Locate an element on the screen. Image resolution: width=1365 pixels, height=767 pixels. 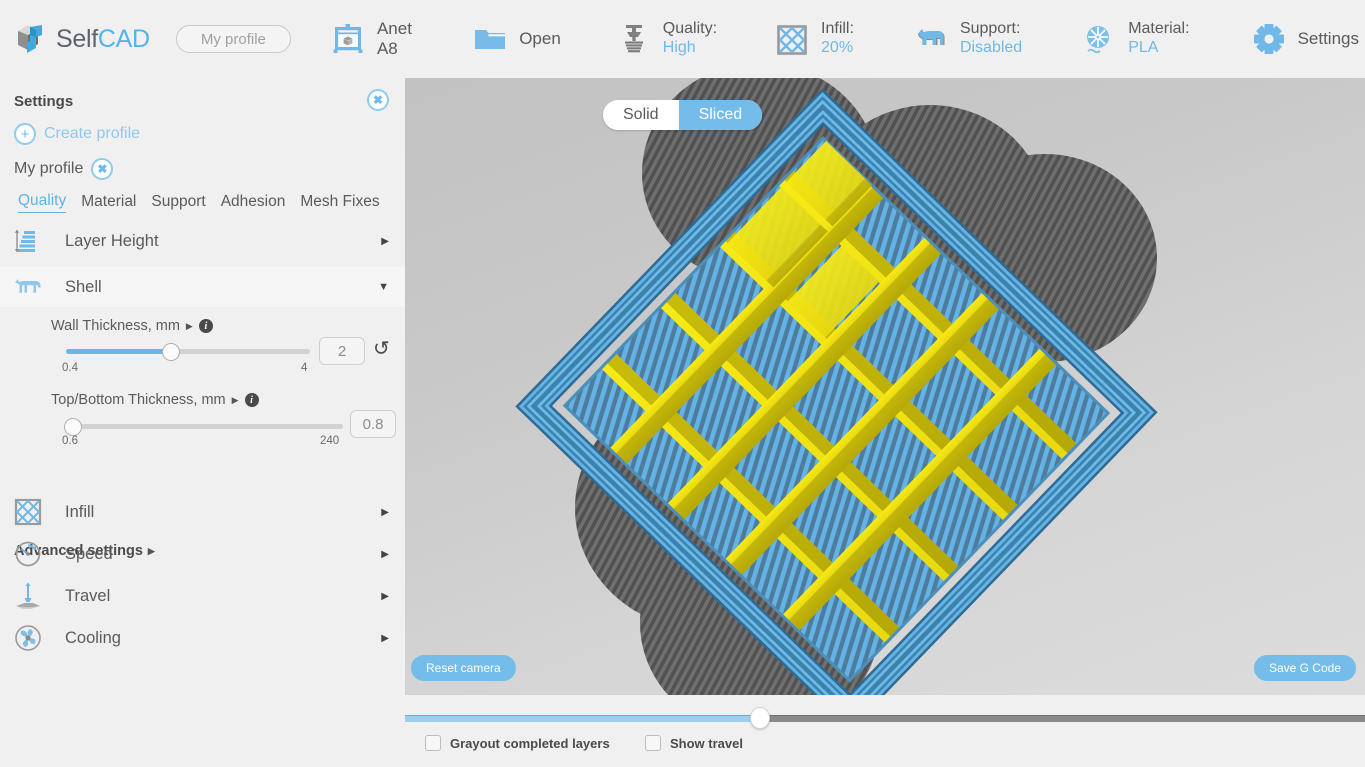
menu-item-quality: Quality: High is located at coordinates (666, 39).